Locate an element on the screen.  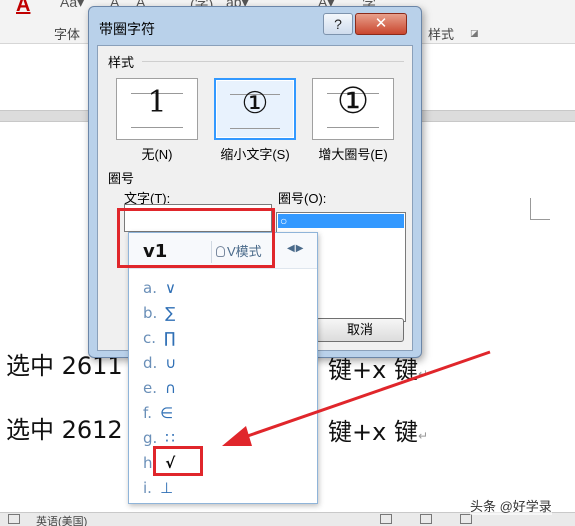
ime-candidate: d. ∪ is located at coordinates (159, 363).